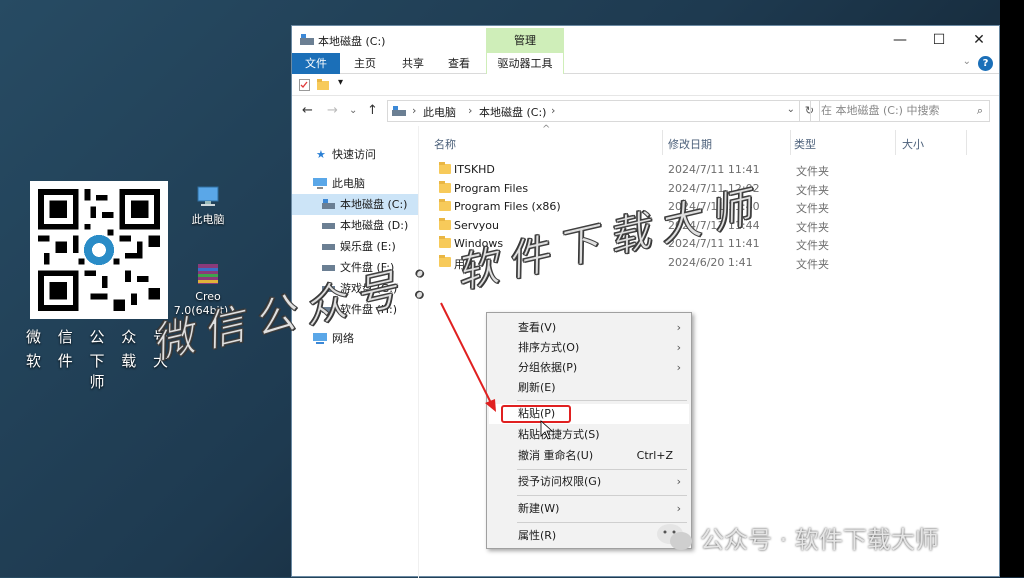  What do you see at coordinates (880, 110) in the screenshot?
I see `search-placeholder: 在 本地磁盘 (C:) 中搜索` at bounding box center [880, 110].